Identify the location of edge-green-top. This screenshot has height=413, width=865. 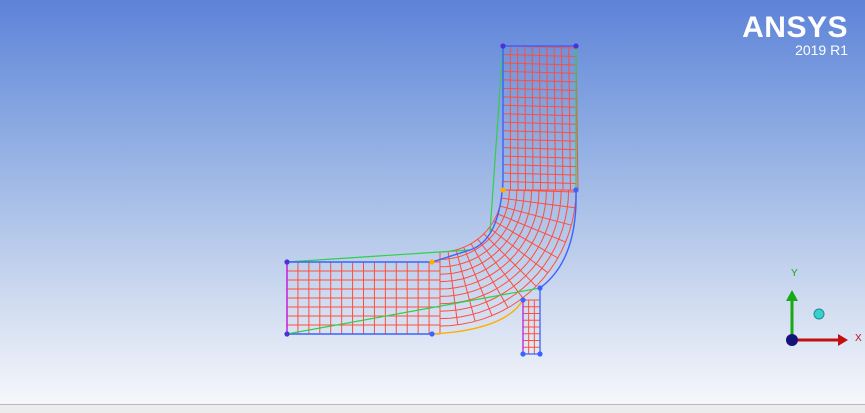
(378, 256).